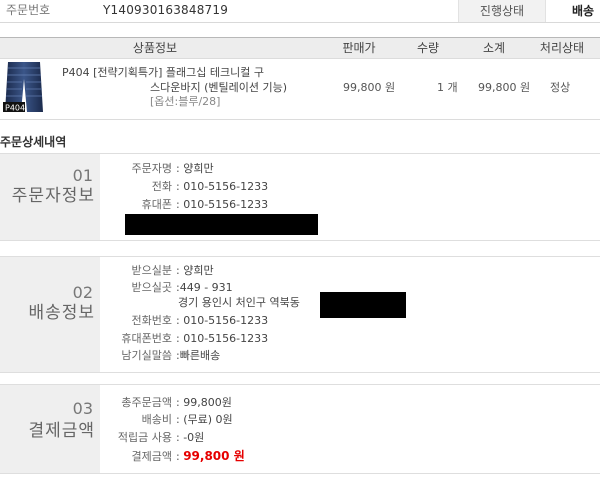  What do you see at coordinates (82, 292) in the screenshot?
I see `section-number: 02` at bounding box center [82, 292].